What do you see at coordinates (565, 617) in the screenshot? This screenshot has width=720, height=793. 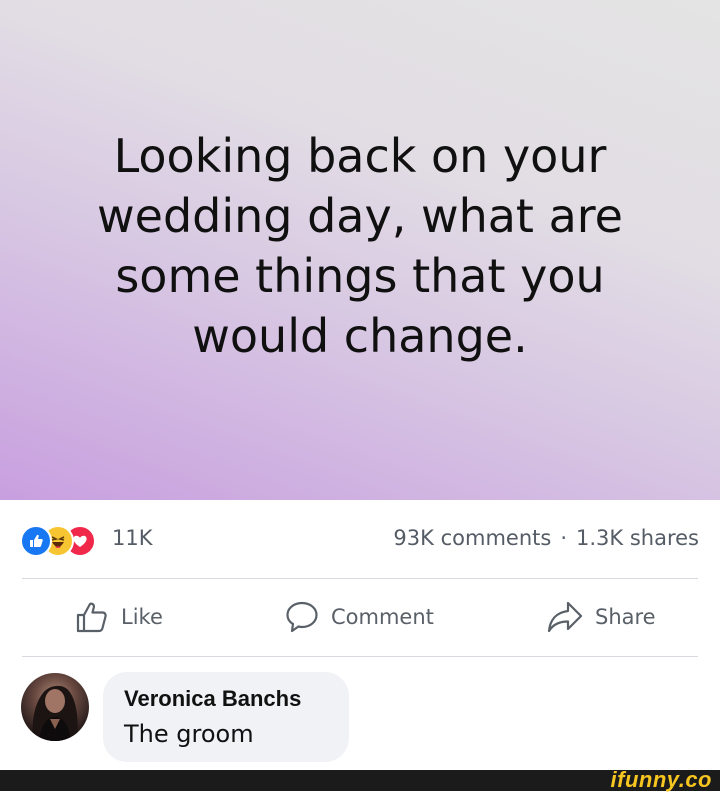 I see `share-icon` at bounding box center [565, 617].